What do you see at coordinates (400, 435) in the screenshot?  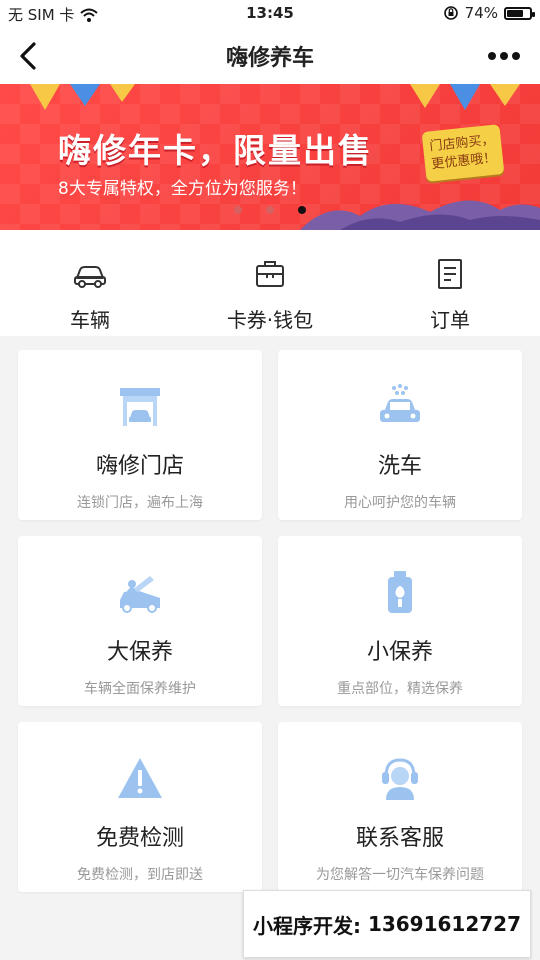 I see `service-card-car-wash: 洗车 用心呵护您的车辆` at bounding box center [400, 435].